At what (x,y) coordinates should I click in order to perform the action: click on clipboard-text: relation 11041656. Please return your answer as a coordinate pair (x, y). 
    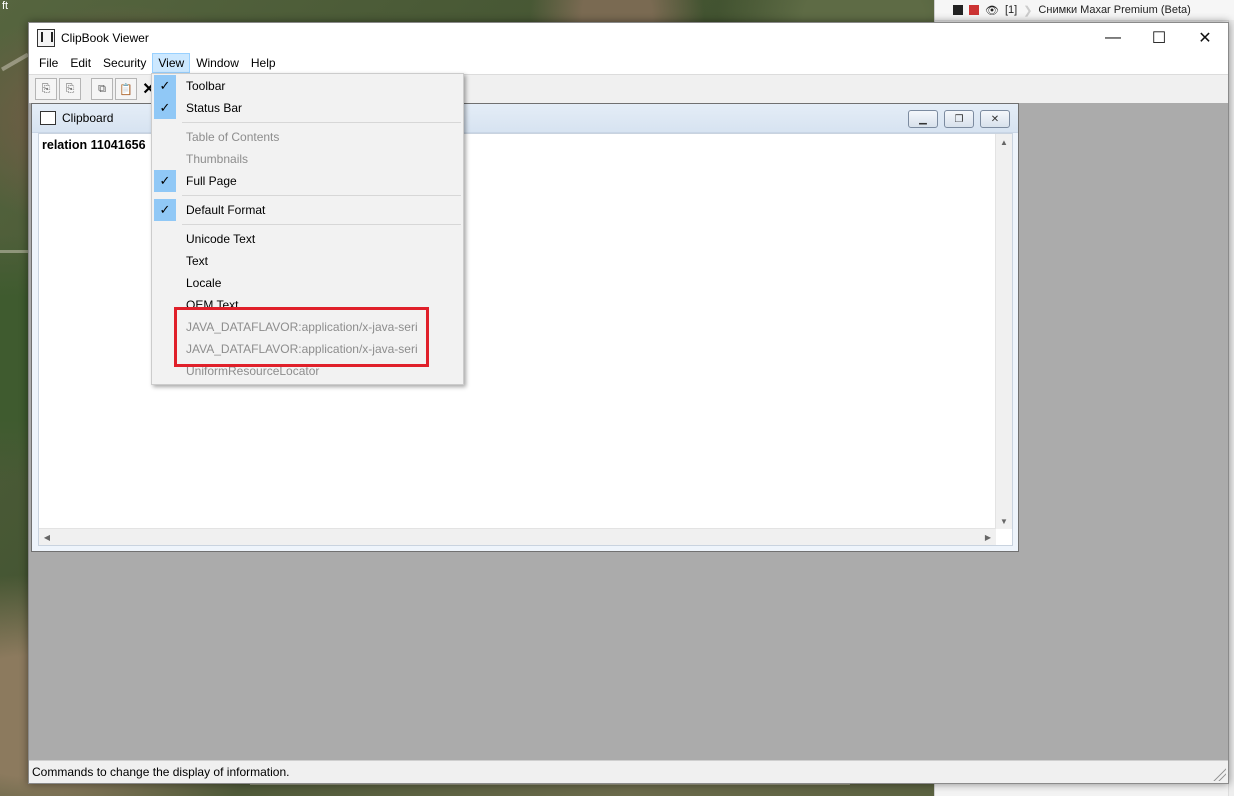
    Looking at the image, I should click on (94, 145).